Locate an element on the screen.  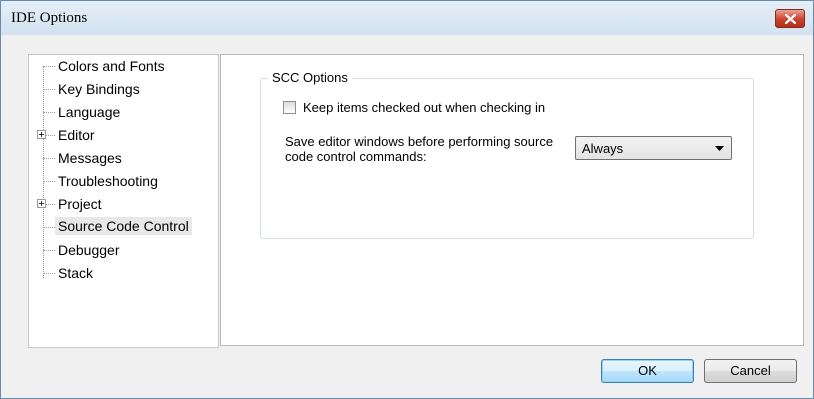
tree-item-key-bindings: Key Bindings is located at coordinates (123, 89).